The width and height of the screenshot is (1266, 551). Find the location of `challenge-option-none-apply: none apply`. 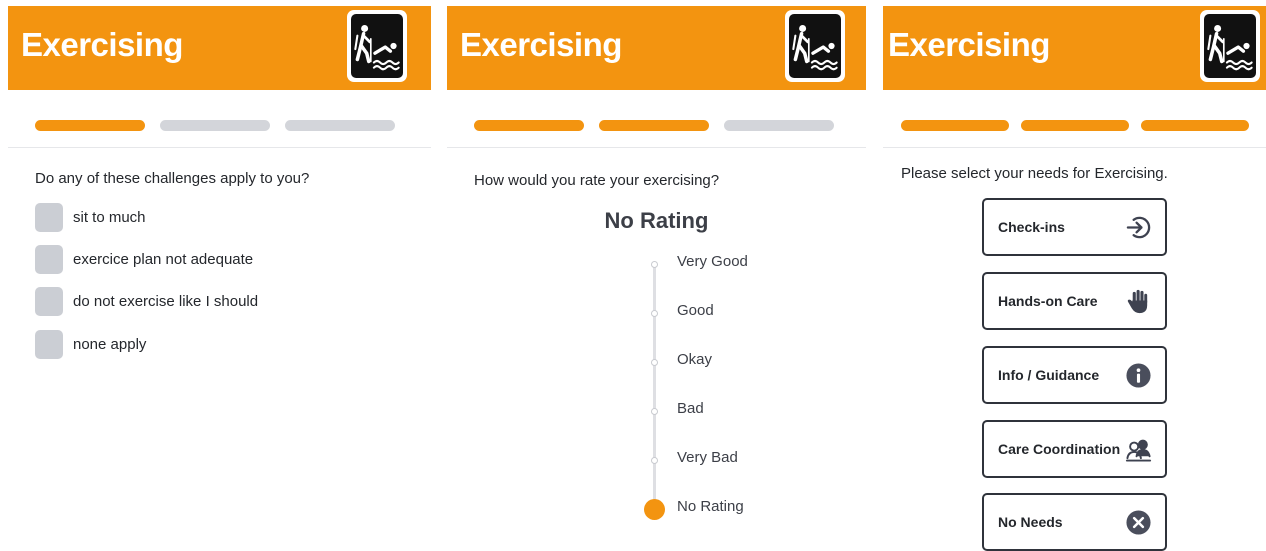

challenge-option-none-apply: none apply is located at coordinates (225, 345).